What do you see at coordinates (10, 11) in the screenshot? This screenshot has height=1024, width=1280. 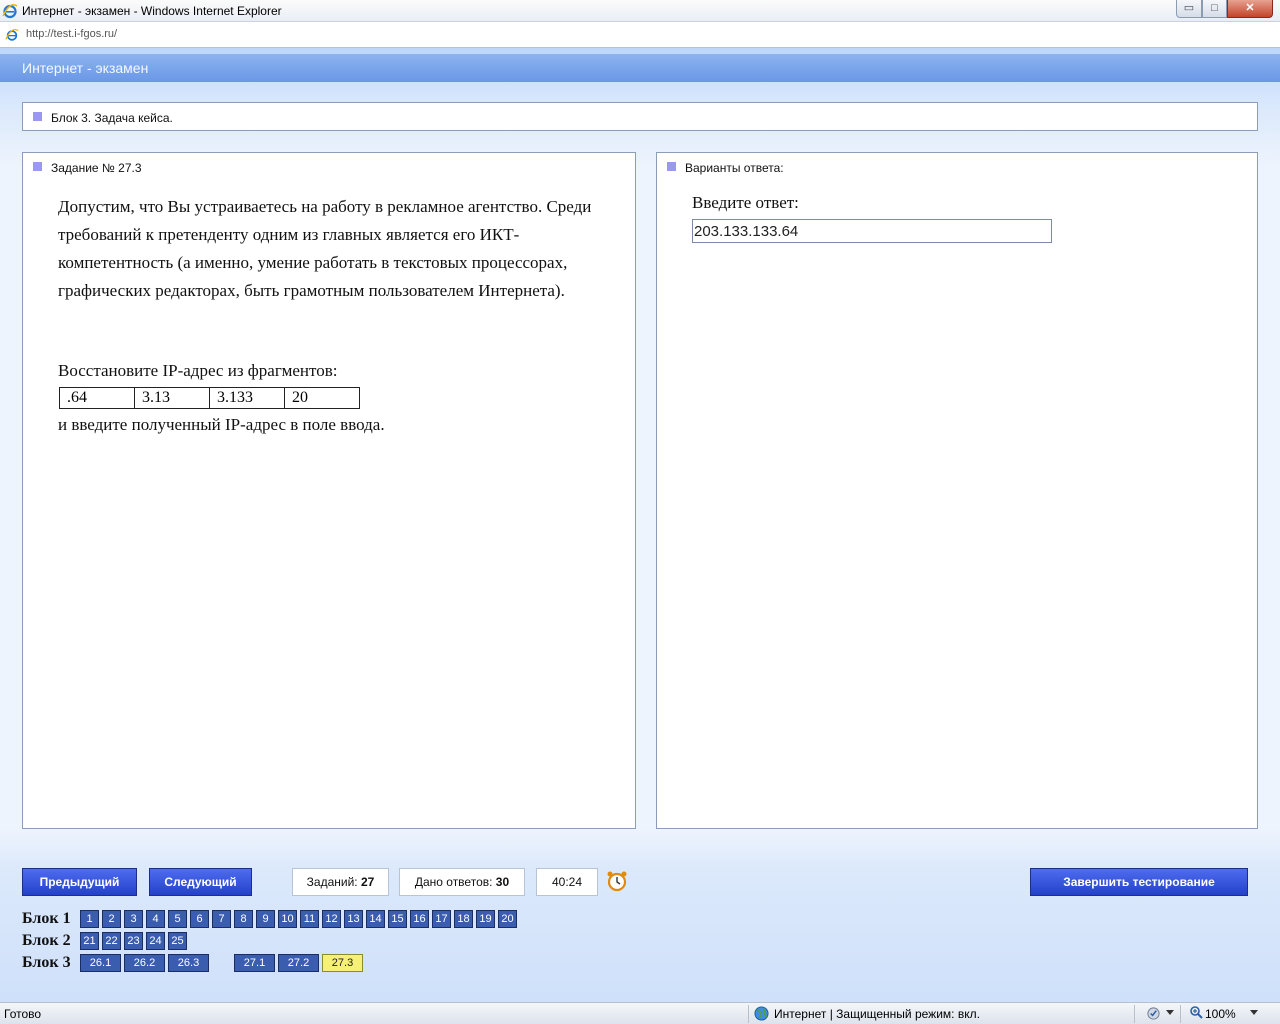 I see `internet-explorer-icon` at bounding box center [10, 11].